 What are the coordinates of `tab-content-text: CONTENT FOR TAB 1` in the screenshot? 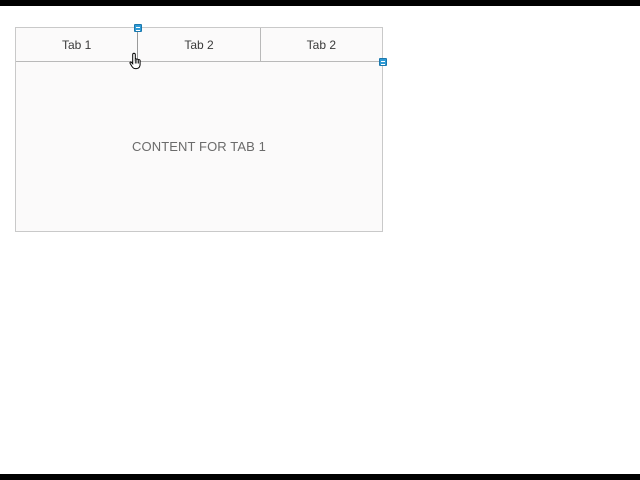 It's located at (199, 146).